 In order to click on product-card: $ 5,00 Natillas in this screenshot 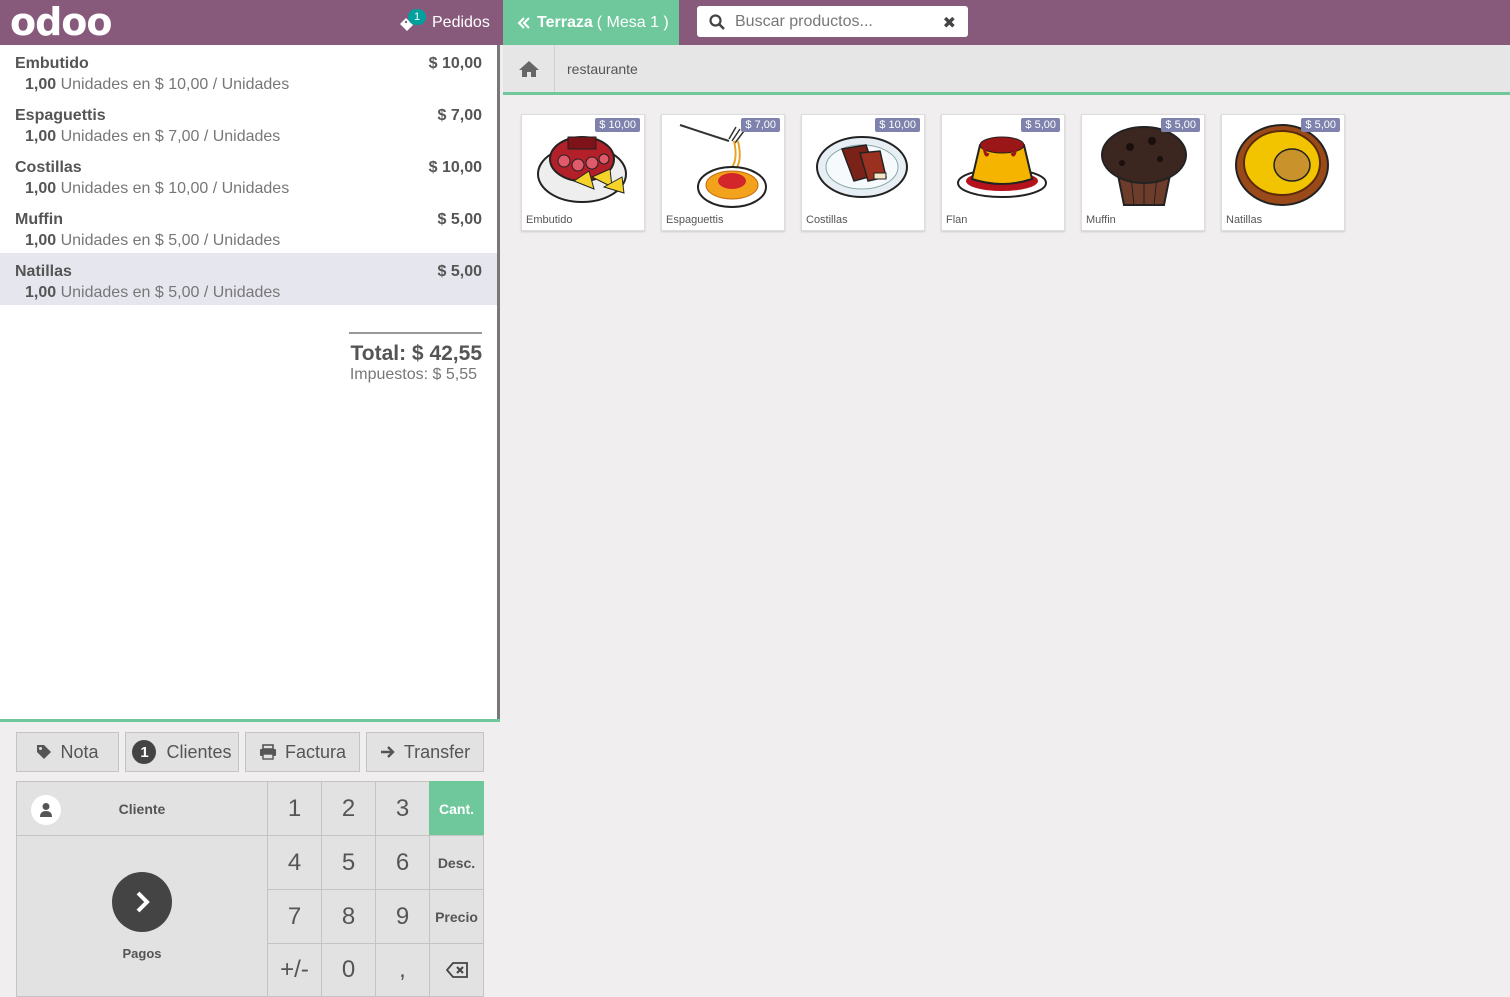, I will do `click(1283, 172)`.